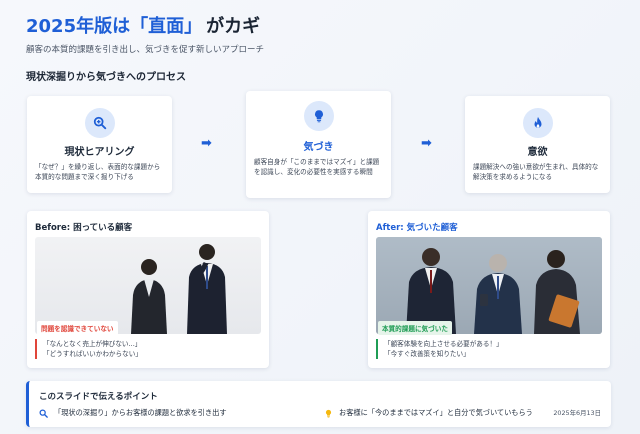  Describe the element at coordinates (233, 26) in the screenshot. I see `title-rest: がカギ` at that location.